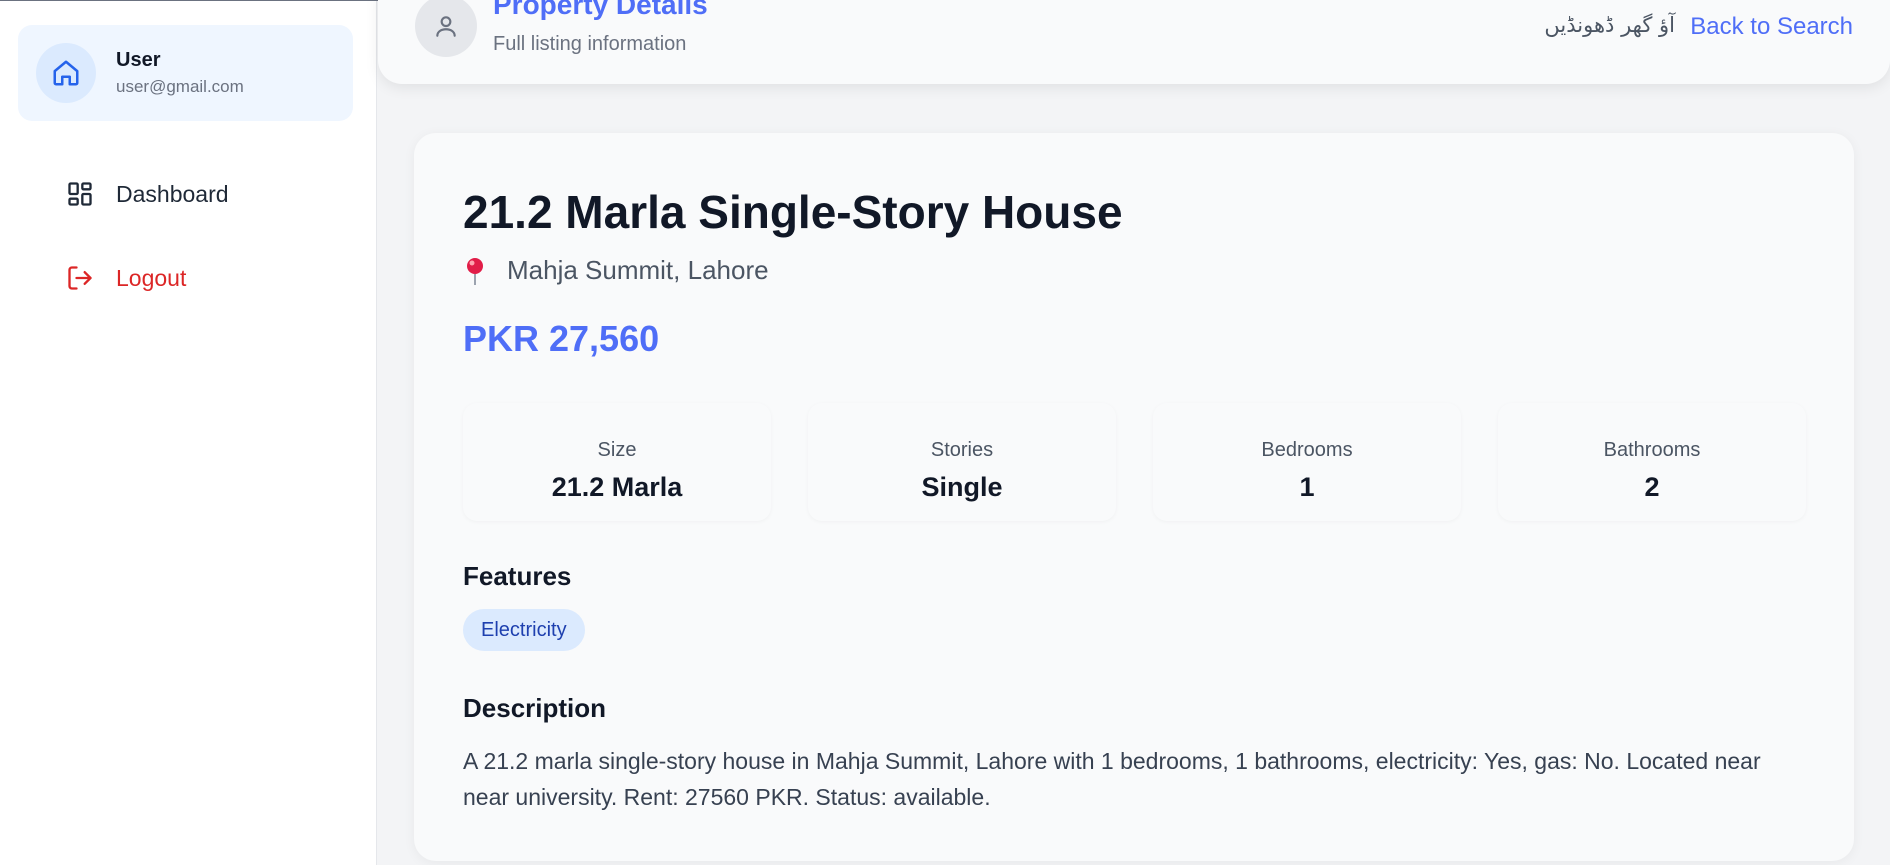  Describe the element at coordinates (1307, 462) in the screenshot. I see `stat-bedrooms: Bedrooms 1` at that location.